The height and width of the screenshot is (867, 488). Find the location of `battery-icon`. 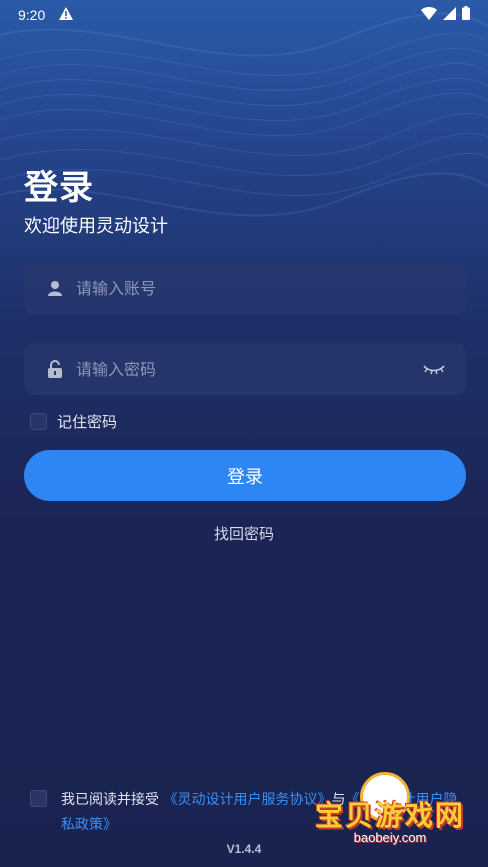

battery-icon is located at coordinates (466, 15).